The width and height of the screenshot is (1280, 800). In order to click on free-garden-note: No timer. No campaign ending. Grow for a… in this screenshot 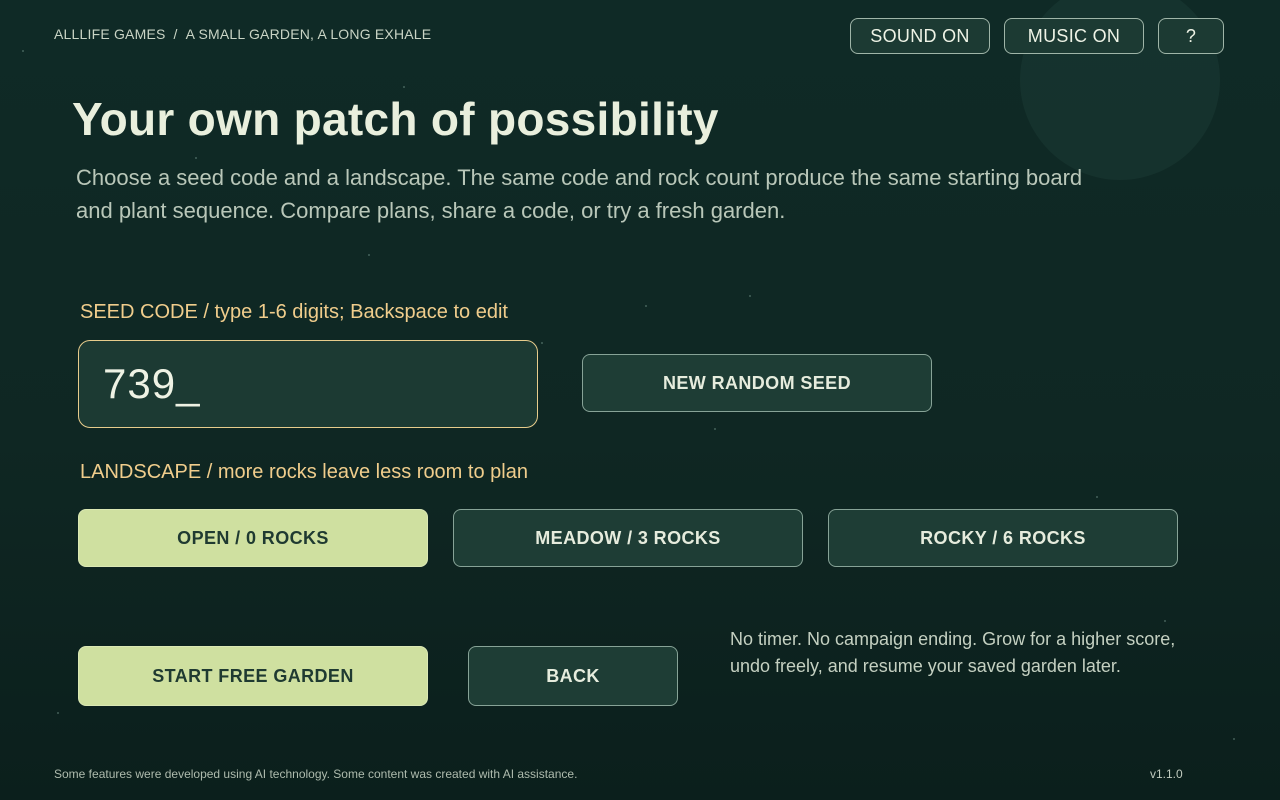, I will do `click(953, 652)`.